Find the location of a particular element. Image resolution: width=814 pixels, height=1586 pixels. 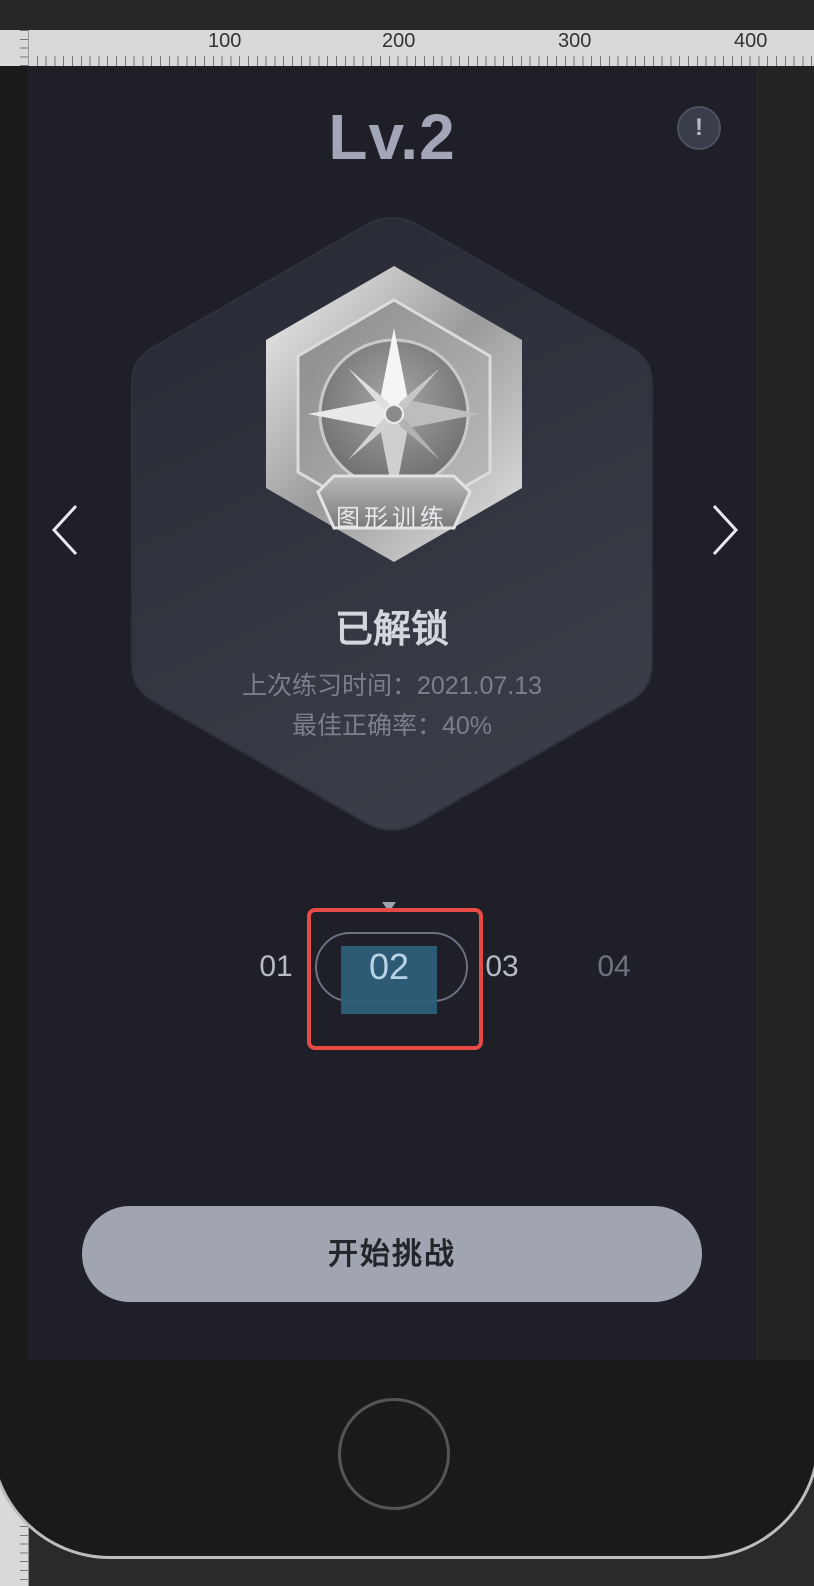

annotation-highlight-box is located at coordinates (395, 979).